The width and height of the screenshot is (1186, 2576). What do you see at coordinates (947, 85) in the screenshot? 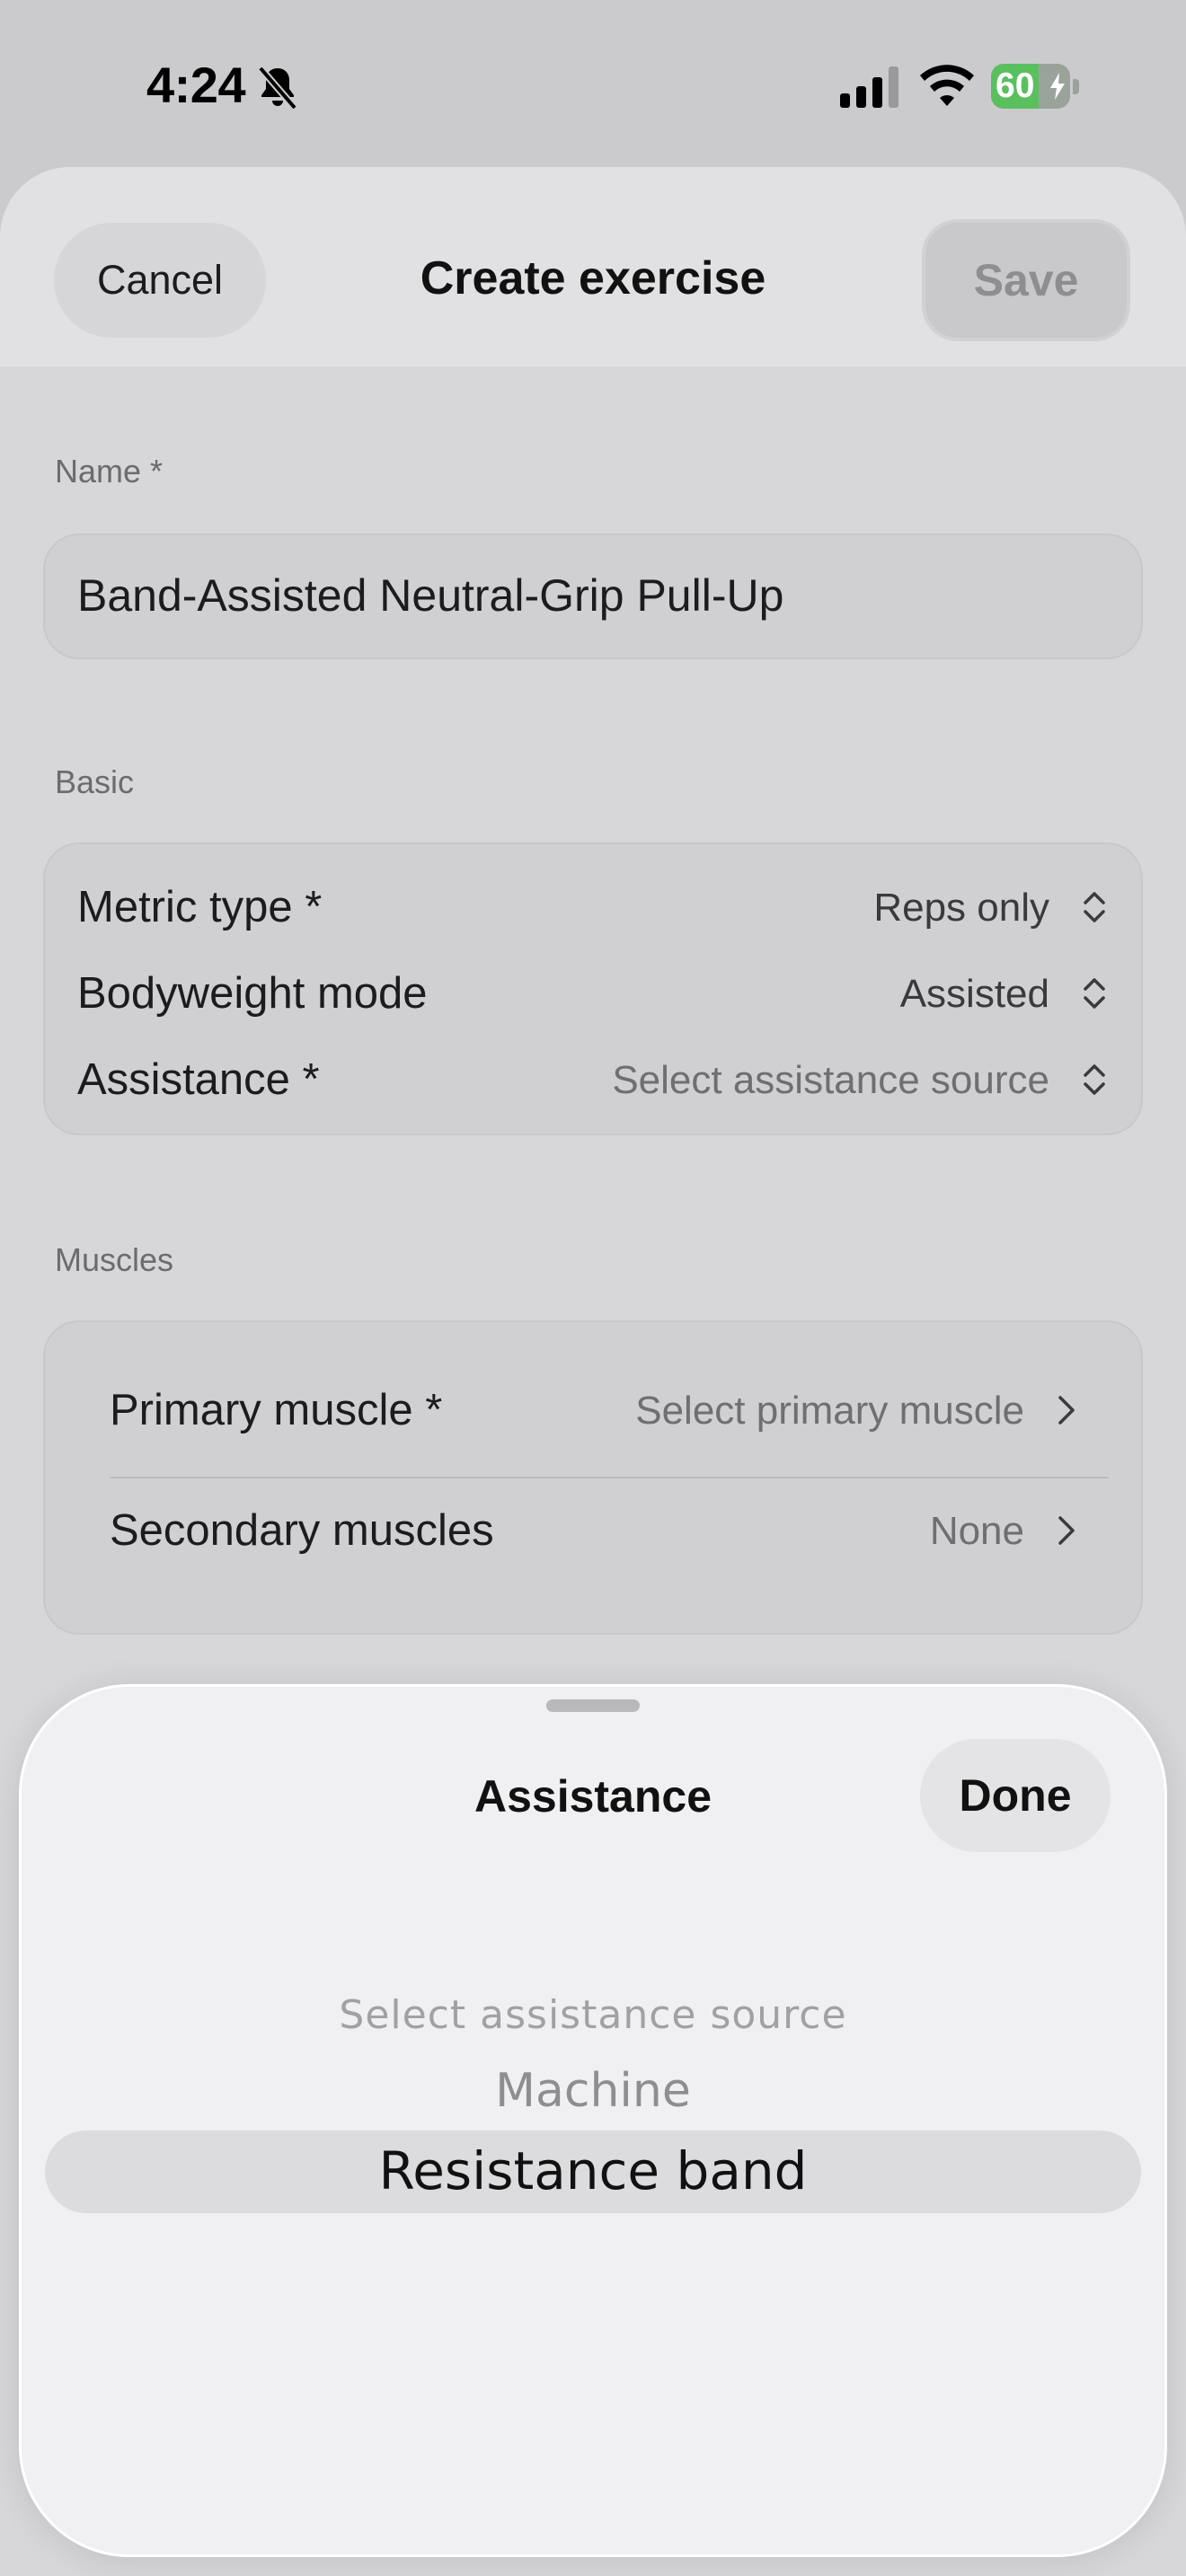
I see `wifi-icon` at bounding box center [947, 85].